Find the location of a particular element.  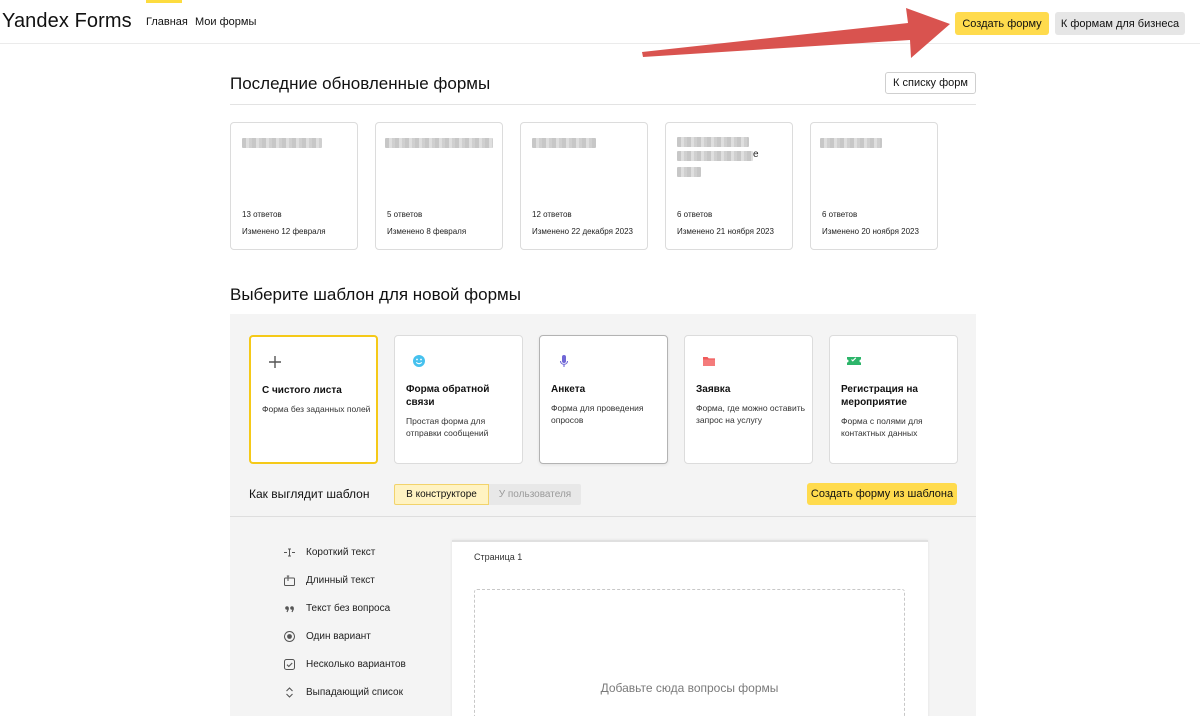

quote-icon is located at coordinates (289, 608).